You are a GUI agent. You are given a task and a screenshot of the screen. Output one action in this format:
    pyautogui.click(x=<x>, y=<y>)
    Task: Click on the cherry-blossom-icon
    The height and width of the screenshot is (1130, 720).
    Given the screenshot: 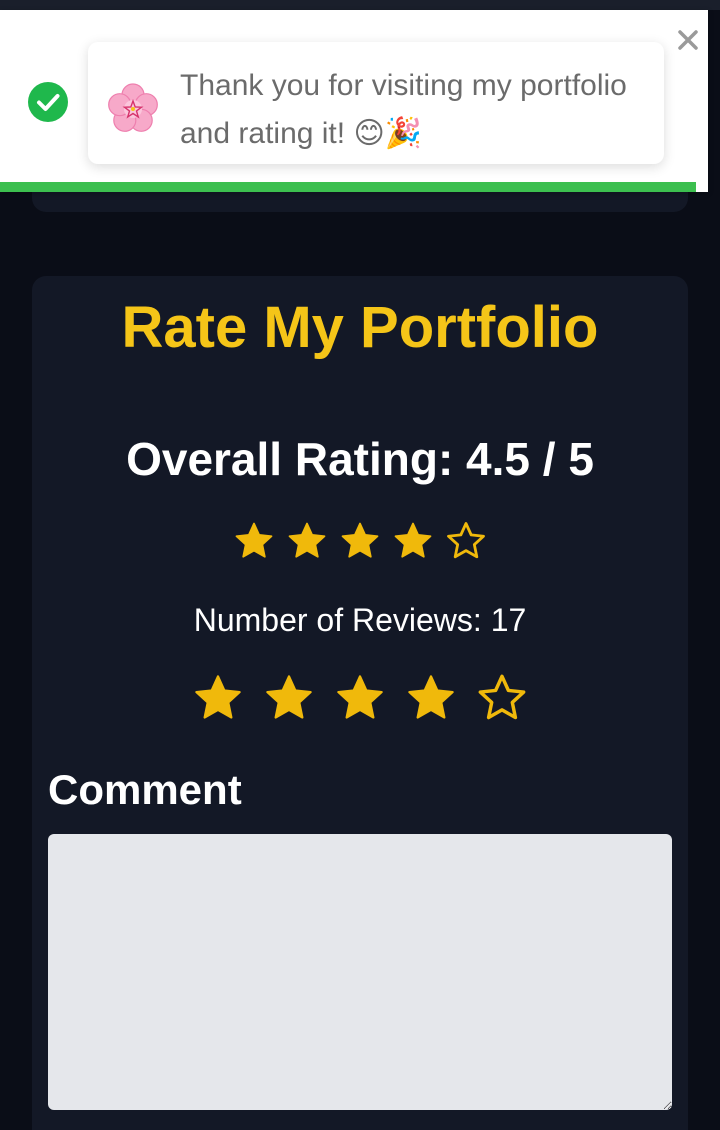 What is the action you would take?
    pyautogui.click(x=133, y=109)
    